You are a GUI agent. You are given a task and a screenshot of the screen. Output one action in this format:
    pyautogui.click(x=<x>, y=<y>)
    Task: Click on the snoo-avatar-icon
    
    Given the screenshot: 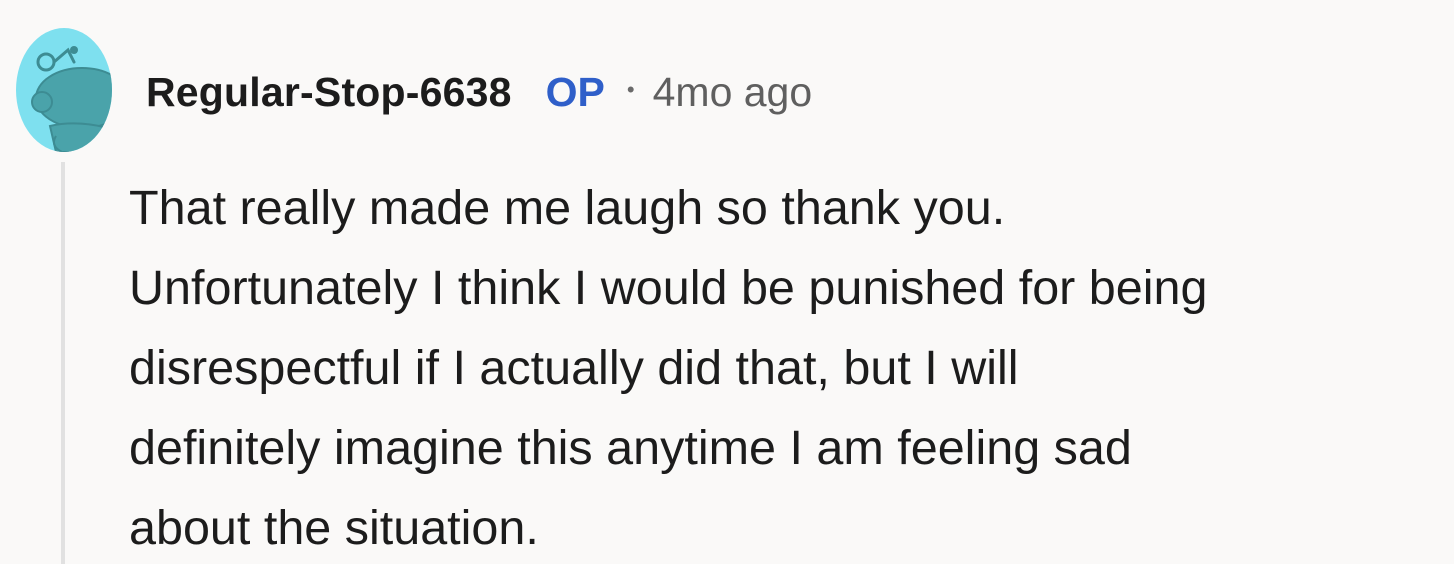 What is the action you would take?
    pyautogui.click(x=71, y=99)
    